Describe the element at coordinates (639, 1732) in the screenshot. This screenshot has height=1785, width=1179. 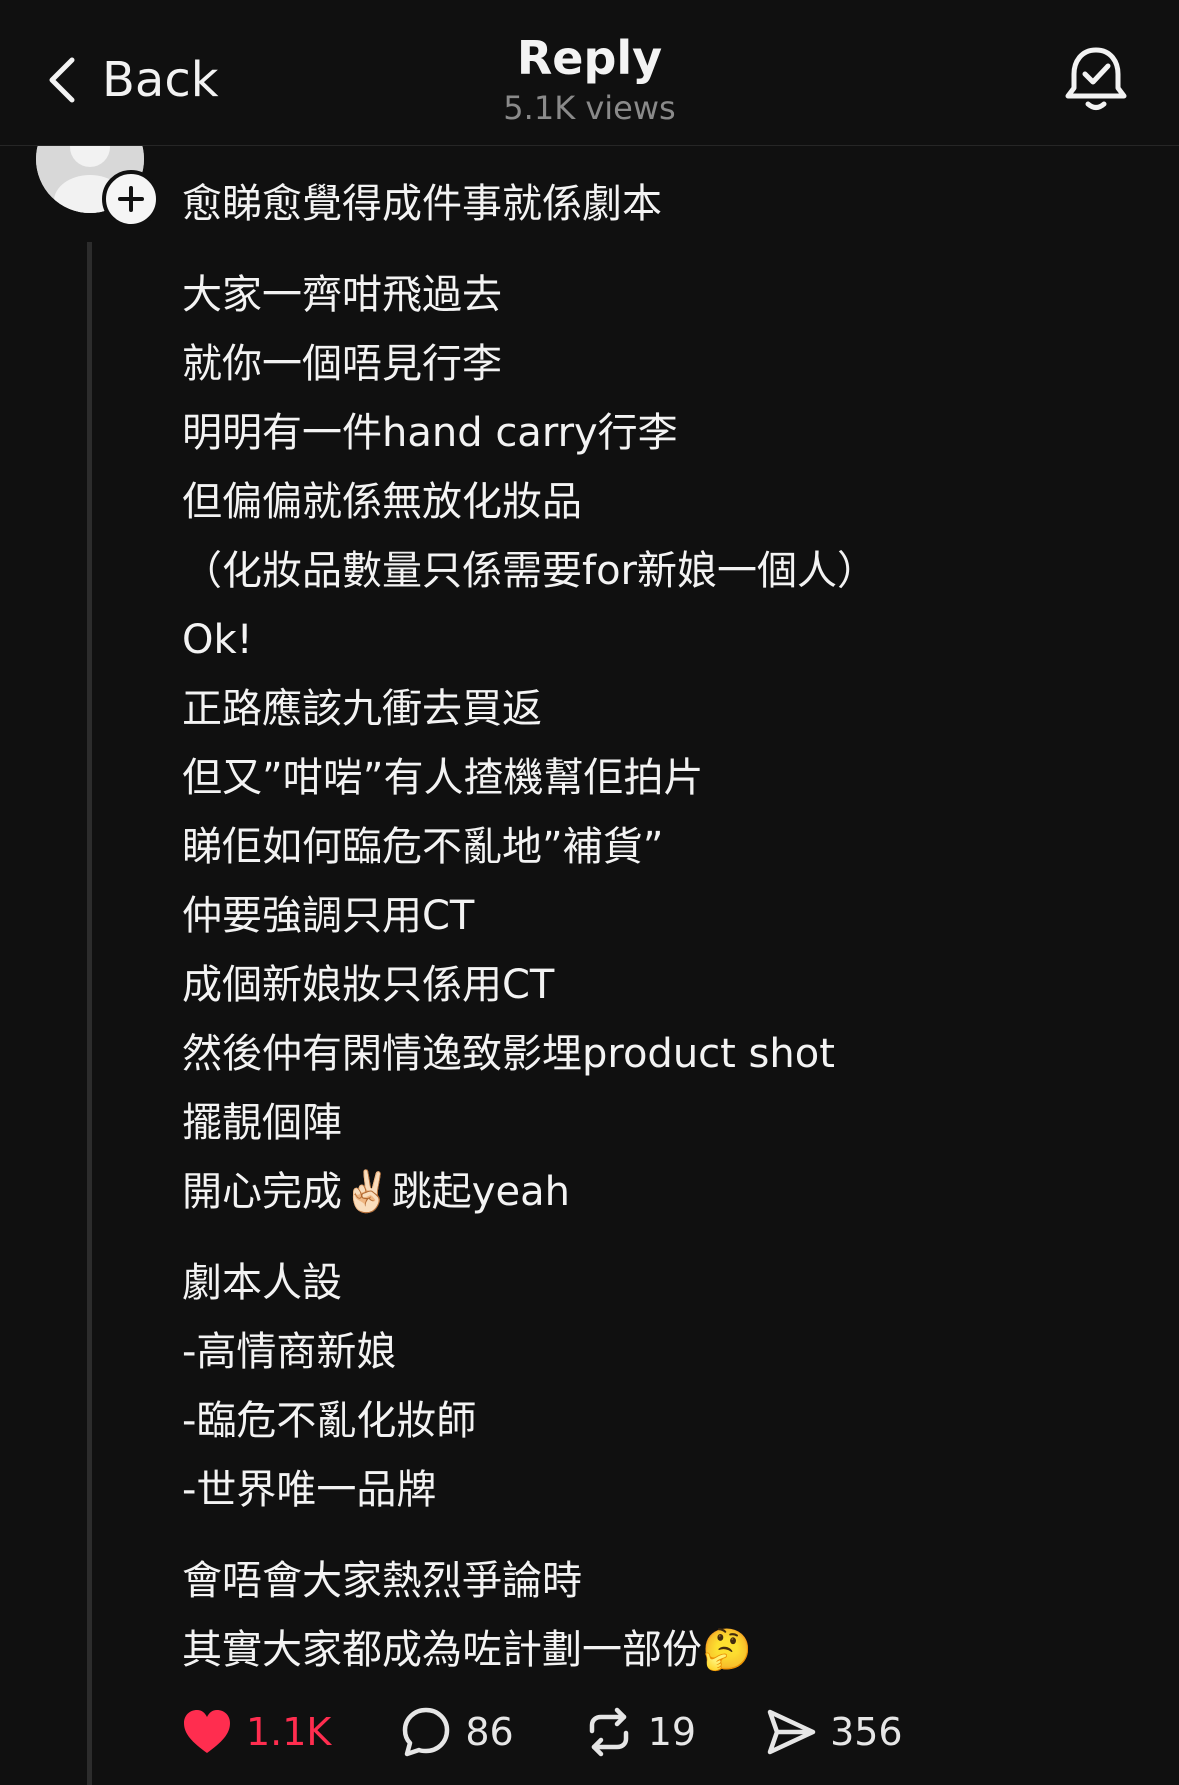
I see `repost-button: 19` at that location.